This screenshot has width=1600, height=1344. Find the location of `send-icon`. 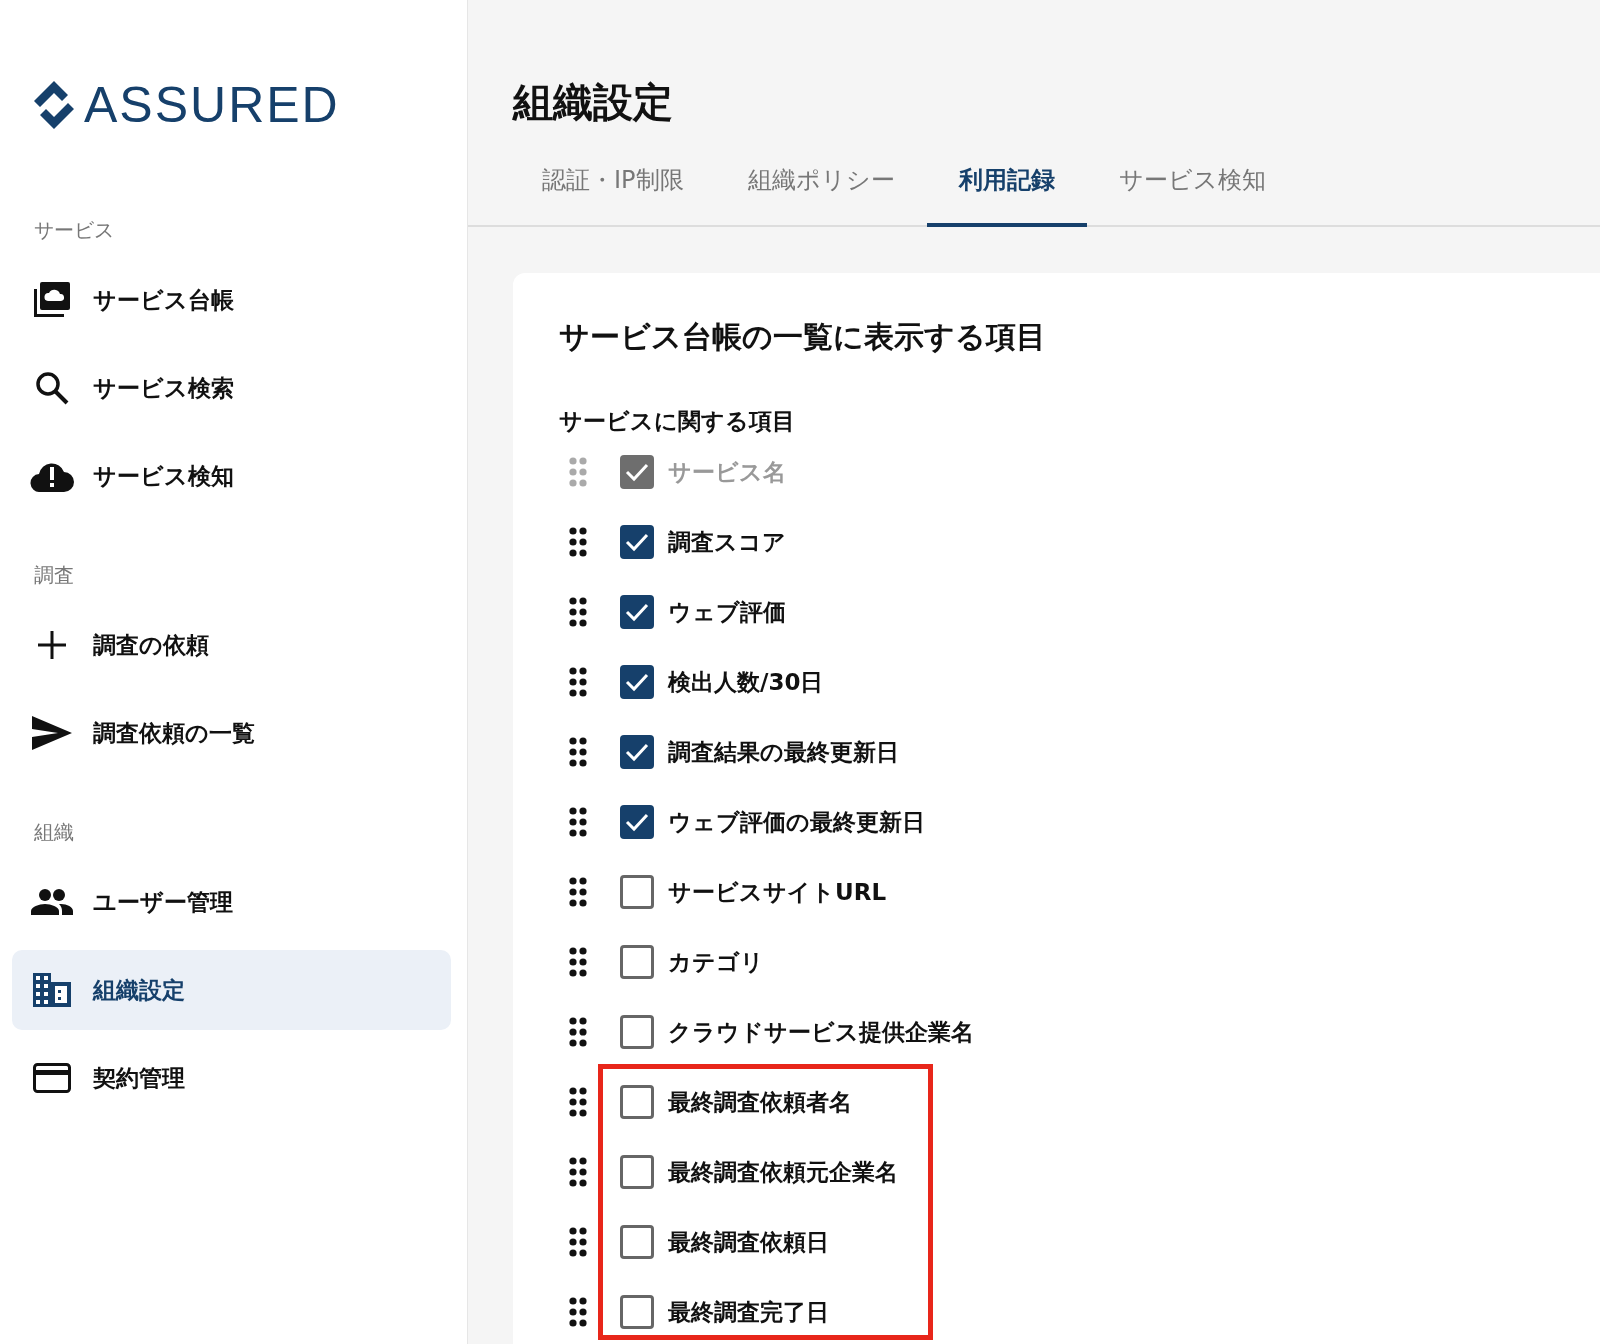

send-icon is located at coordinates (52, 733).